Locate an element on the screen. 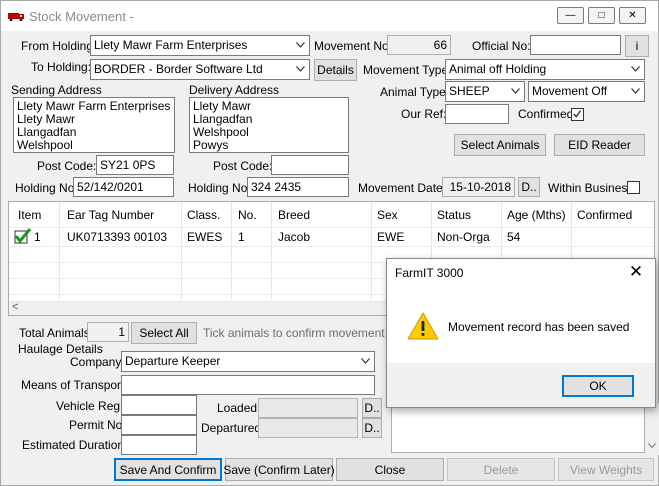  movement-type-value: Animal off Holding is located at coordinates (498, 69).